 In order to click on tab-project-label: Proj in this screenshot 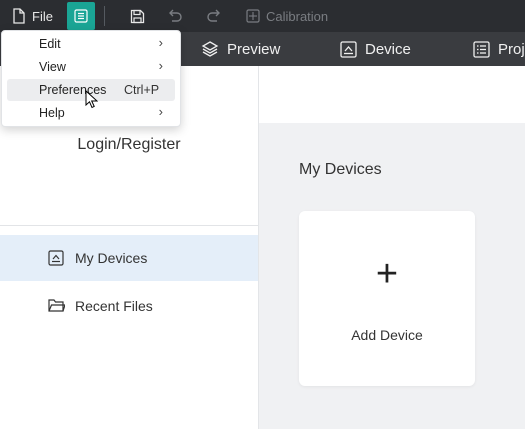, I will do `click(511, 49)`.